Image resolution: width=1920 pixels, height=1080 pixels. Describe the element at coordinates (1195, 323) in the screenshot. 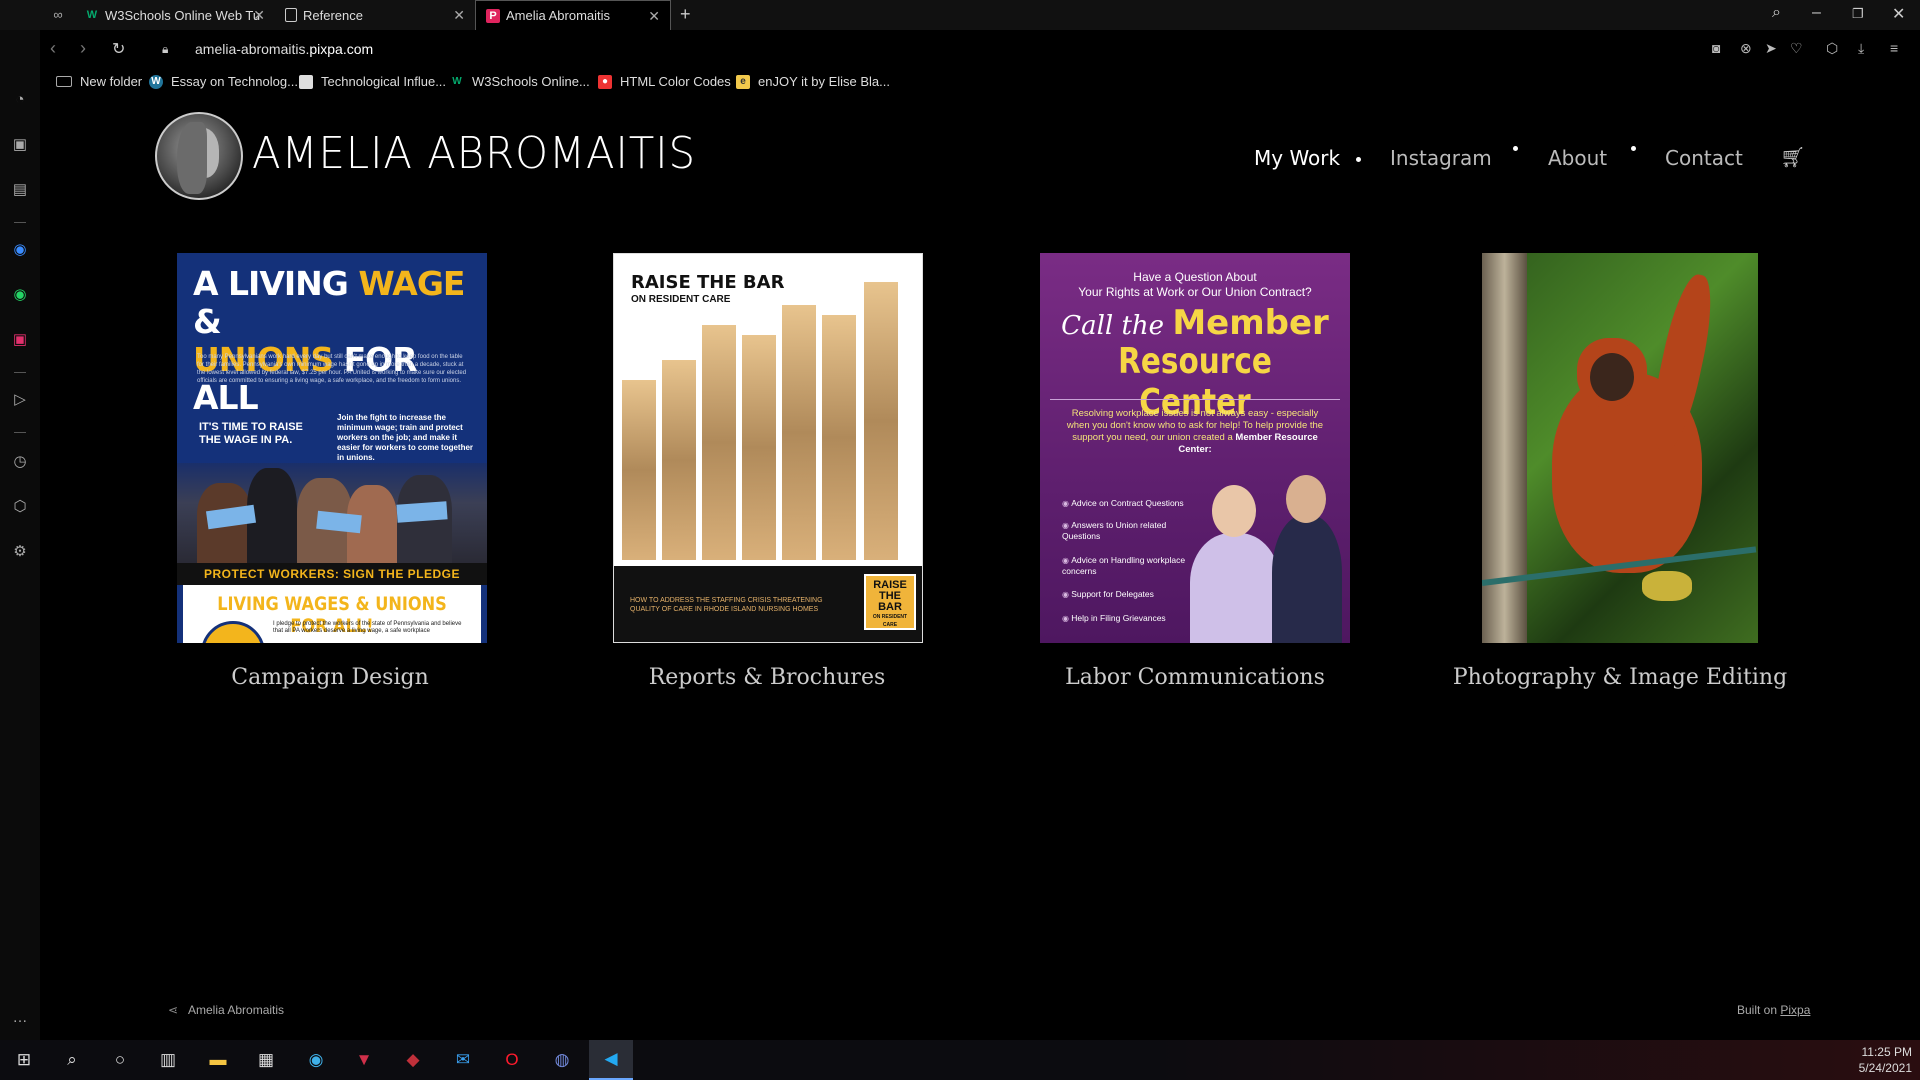

I see `poster-call: Call the Member` at that location.